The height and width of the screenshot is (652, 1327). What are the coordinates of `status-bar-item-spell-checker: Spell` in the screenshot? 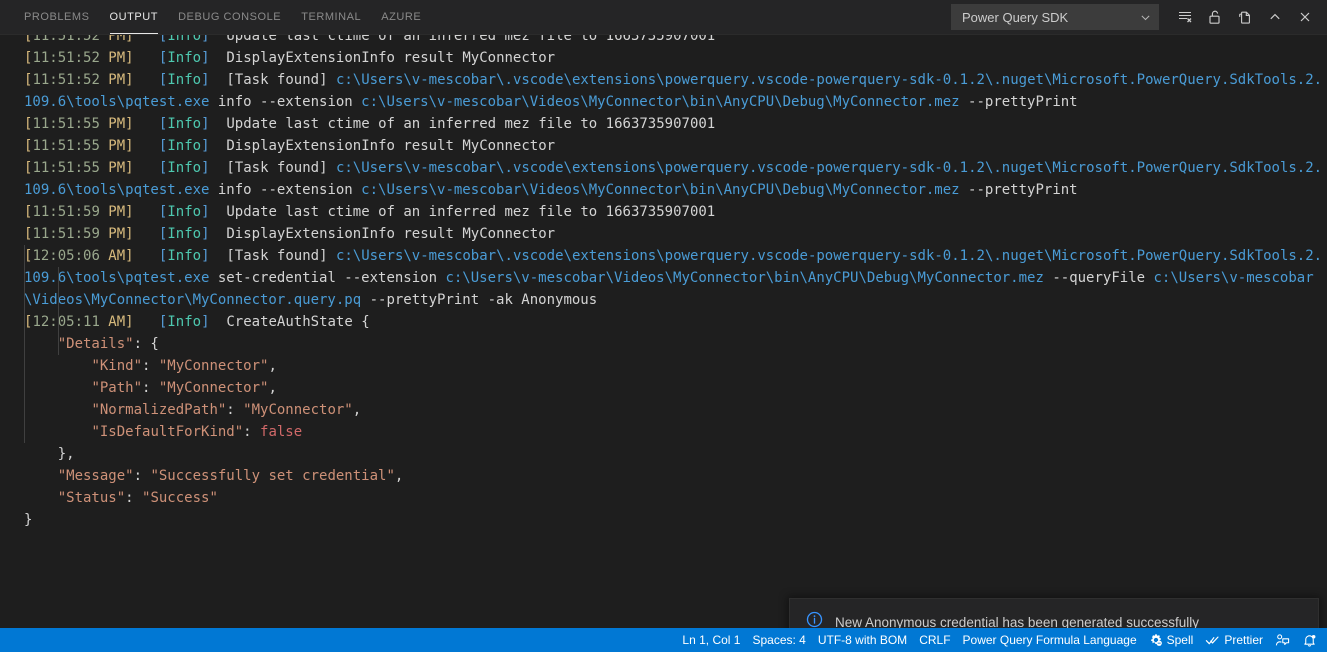 It's located at (1171, 640).